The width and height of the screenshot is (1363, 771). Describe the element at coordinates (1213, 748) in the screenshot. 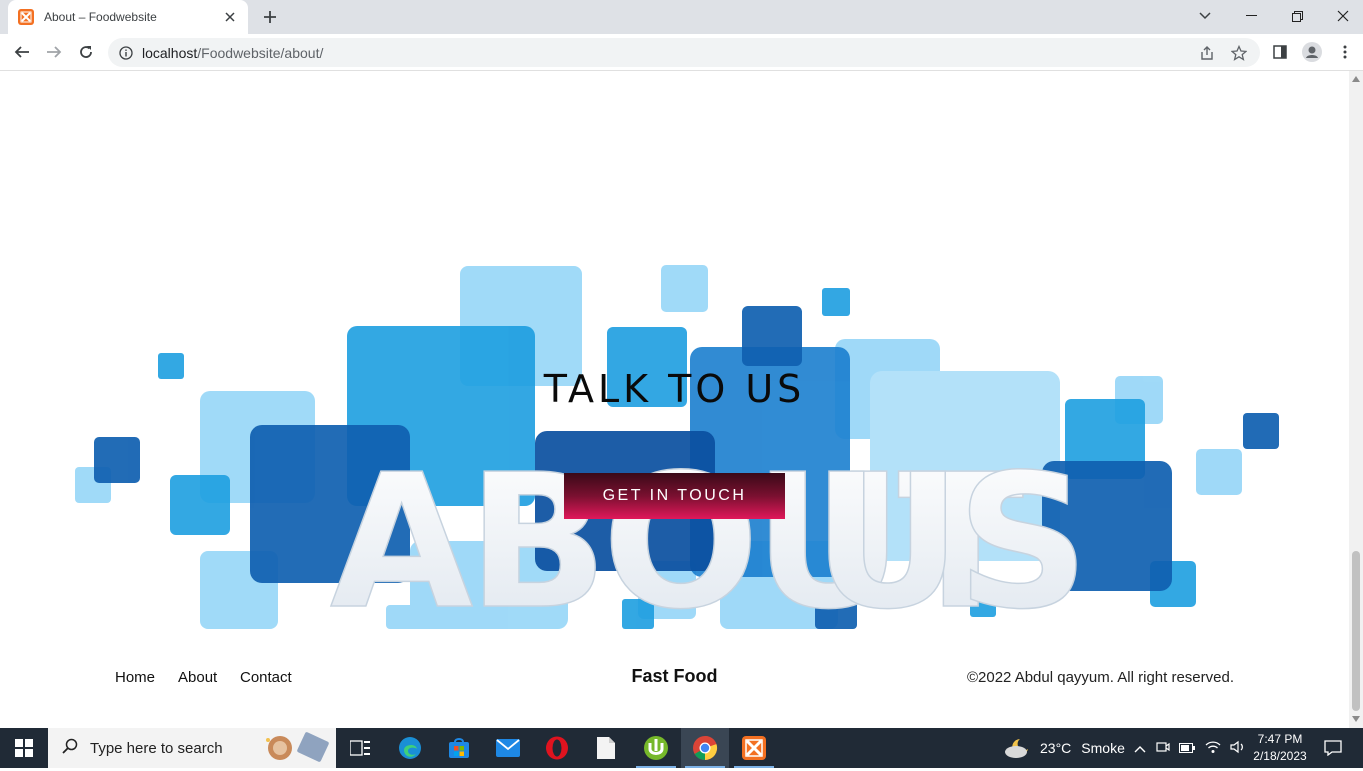

I see `wifi-network-icon` at that location.